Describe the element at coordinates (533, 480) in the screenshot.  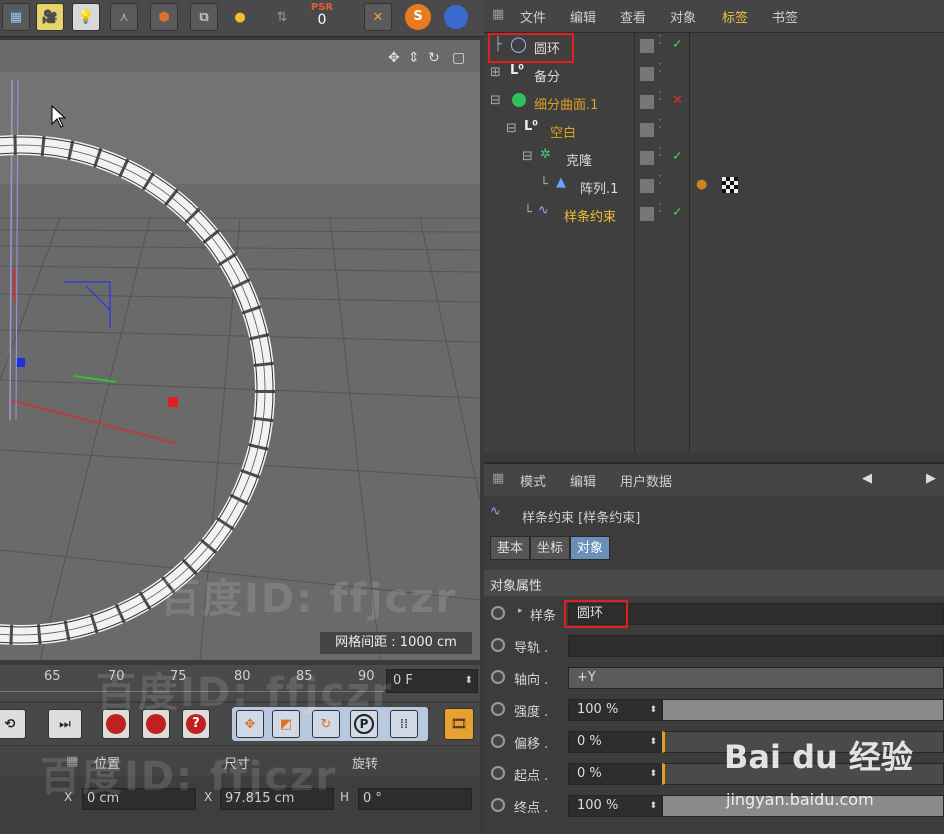
I see `menu-mode: 模式` at that location.